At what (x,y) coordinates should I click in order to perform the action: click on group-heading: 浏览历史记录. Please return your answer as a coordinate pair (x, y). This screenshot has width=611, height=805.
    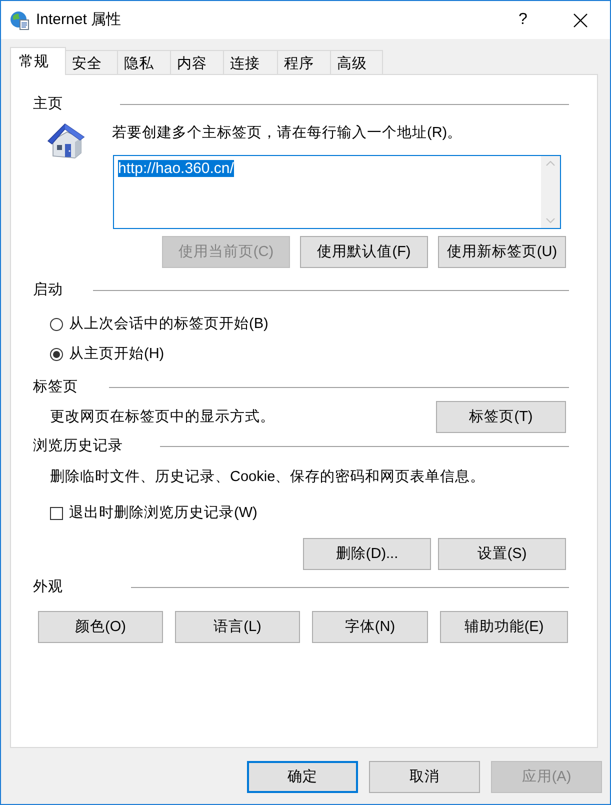
    Looking at the image, I should click on (78, 446).